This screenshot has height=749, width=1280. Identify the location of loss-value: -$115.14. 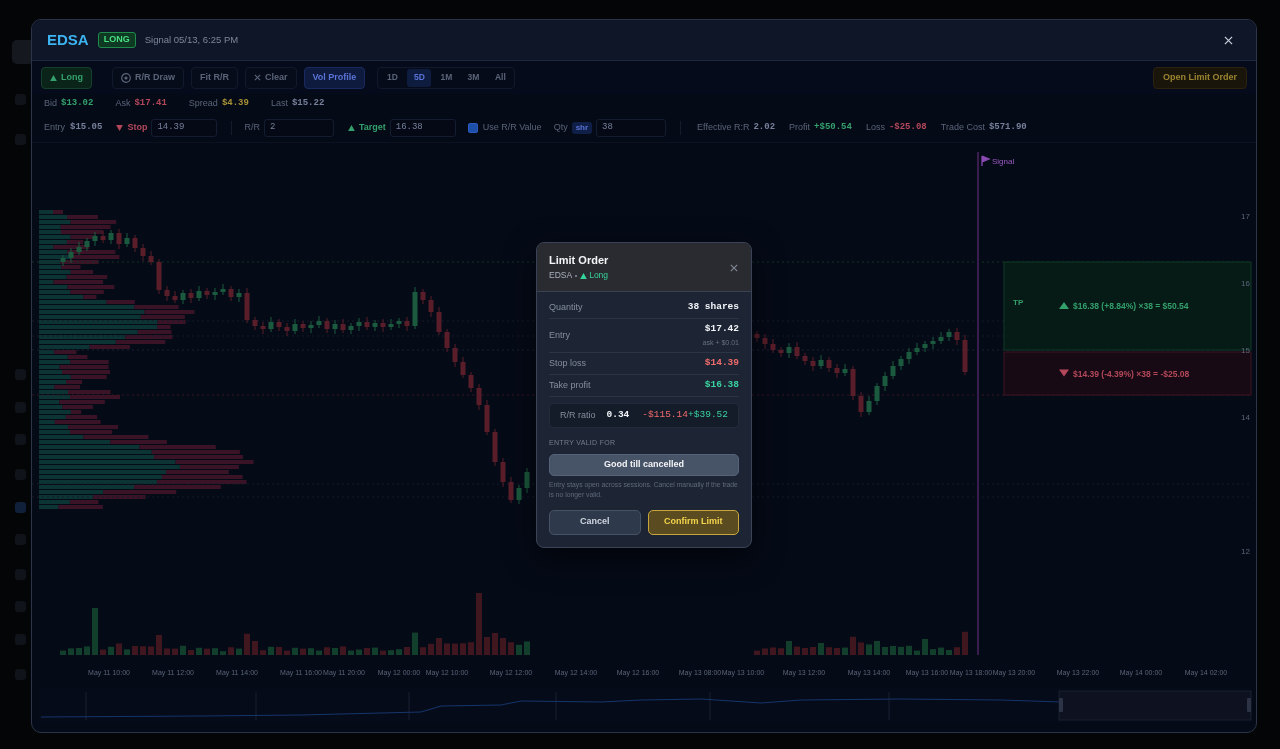
(665, 415).